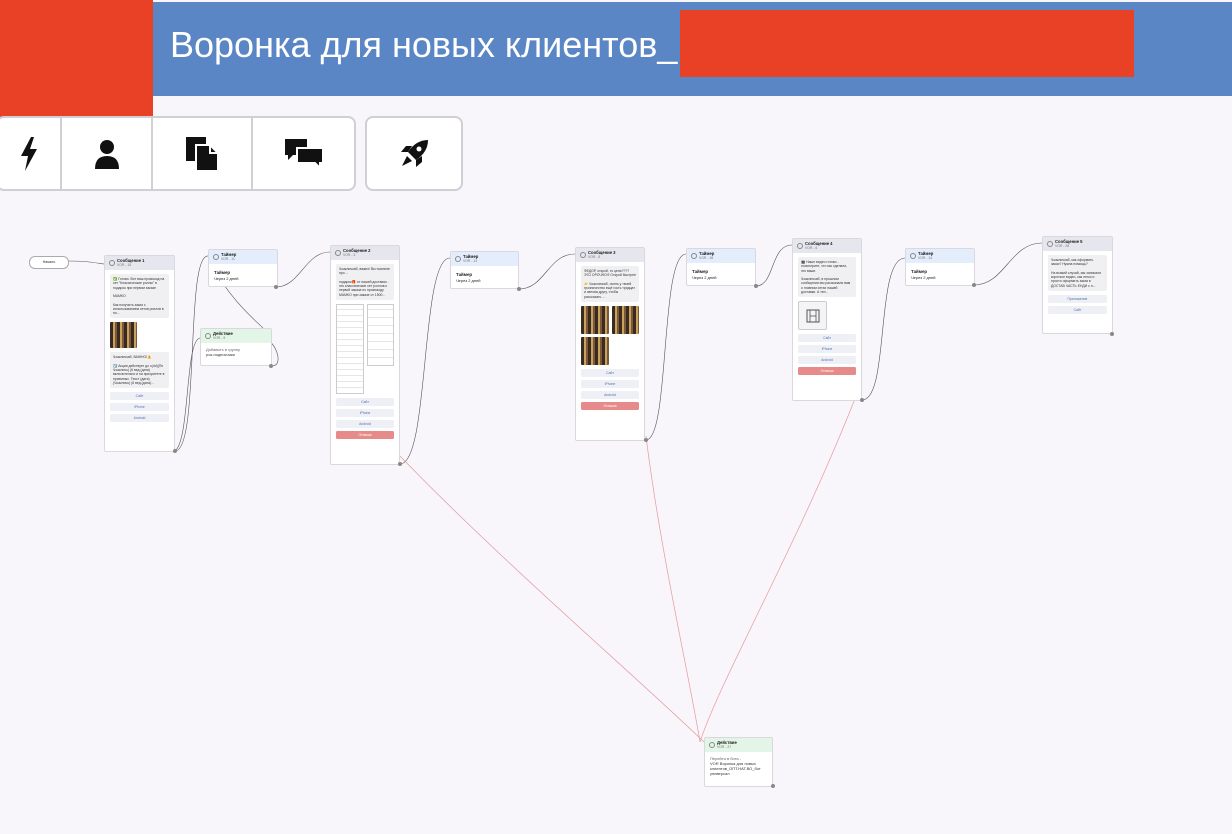  Describe the element at coordinates (124, 265) in the screenshot. I see `node-id: VOR - 15` at that location.